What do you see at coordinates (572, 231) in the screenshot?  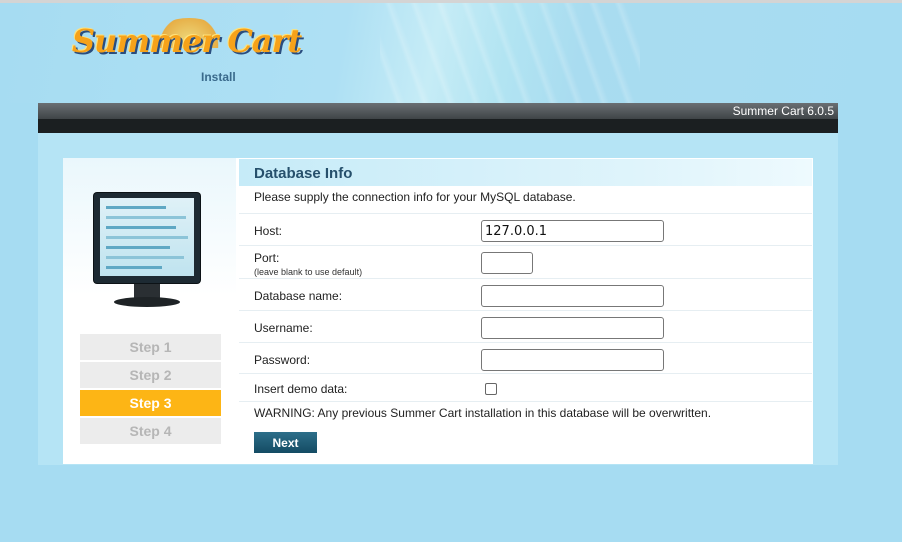 I see `host-input` at bounding box center [572, 231].